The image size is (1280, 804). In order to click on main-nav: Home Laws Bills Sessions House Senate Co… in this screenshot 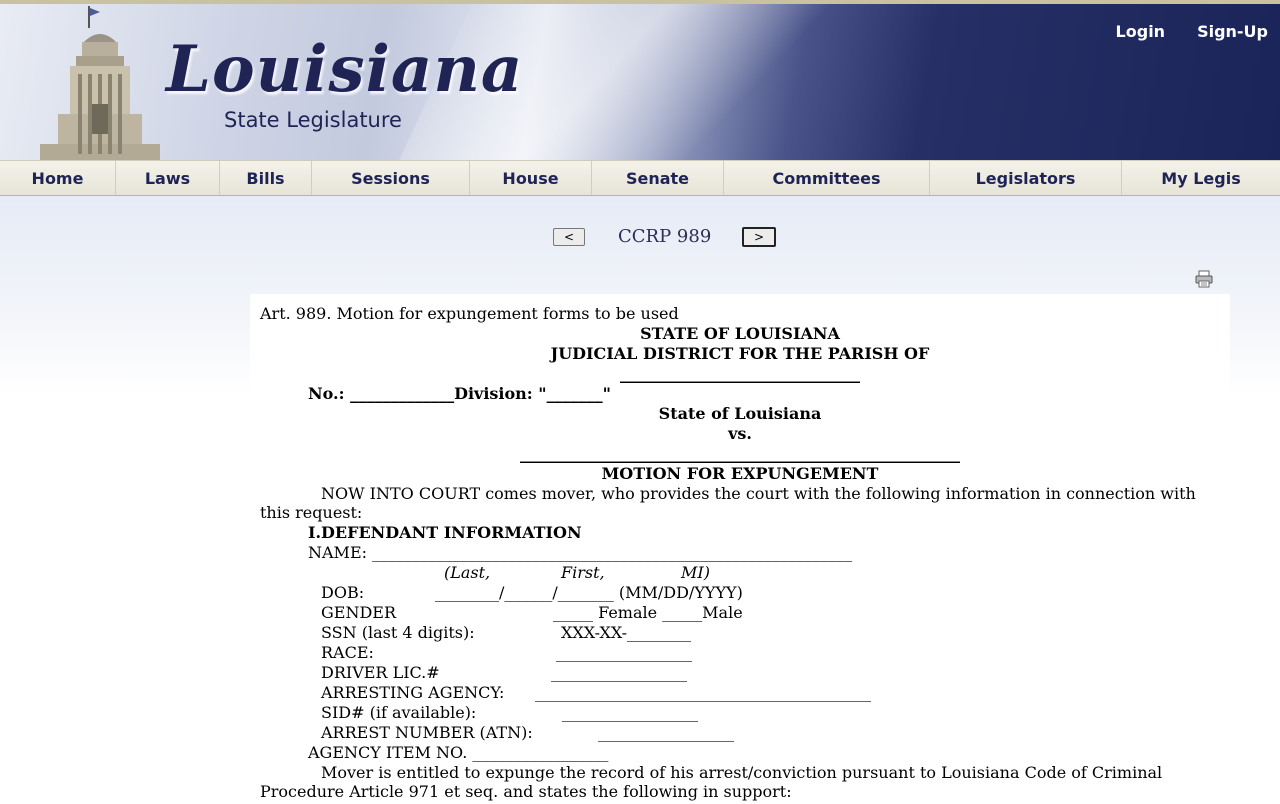, I will do `click(640, 178)`.